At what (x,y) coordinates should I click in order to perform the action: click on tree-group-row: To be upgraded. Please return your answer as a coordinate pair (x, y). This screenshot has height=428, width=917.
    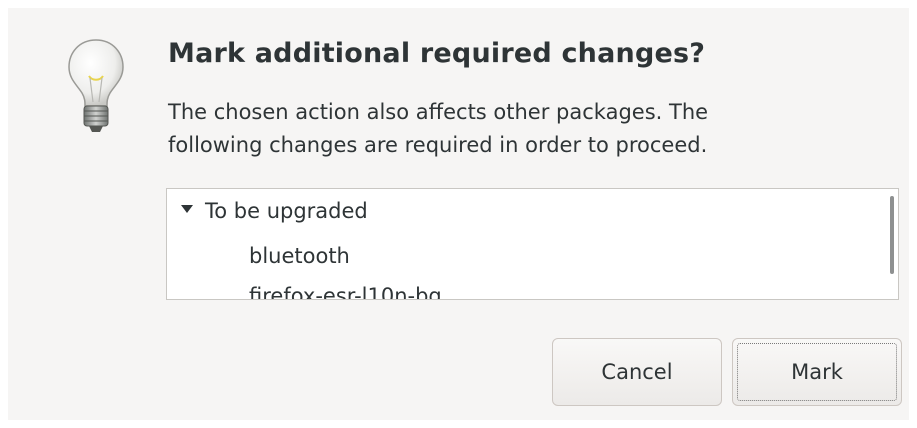
    Looking at the image, I should click on (274, 211).